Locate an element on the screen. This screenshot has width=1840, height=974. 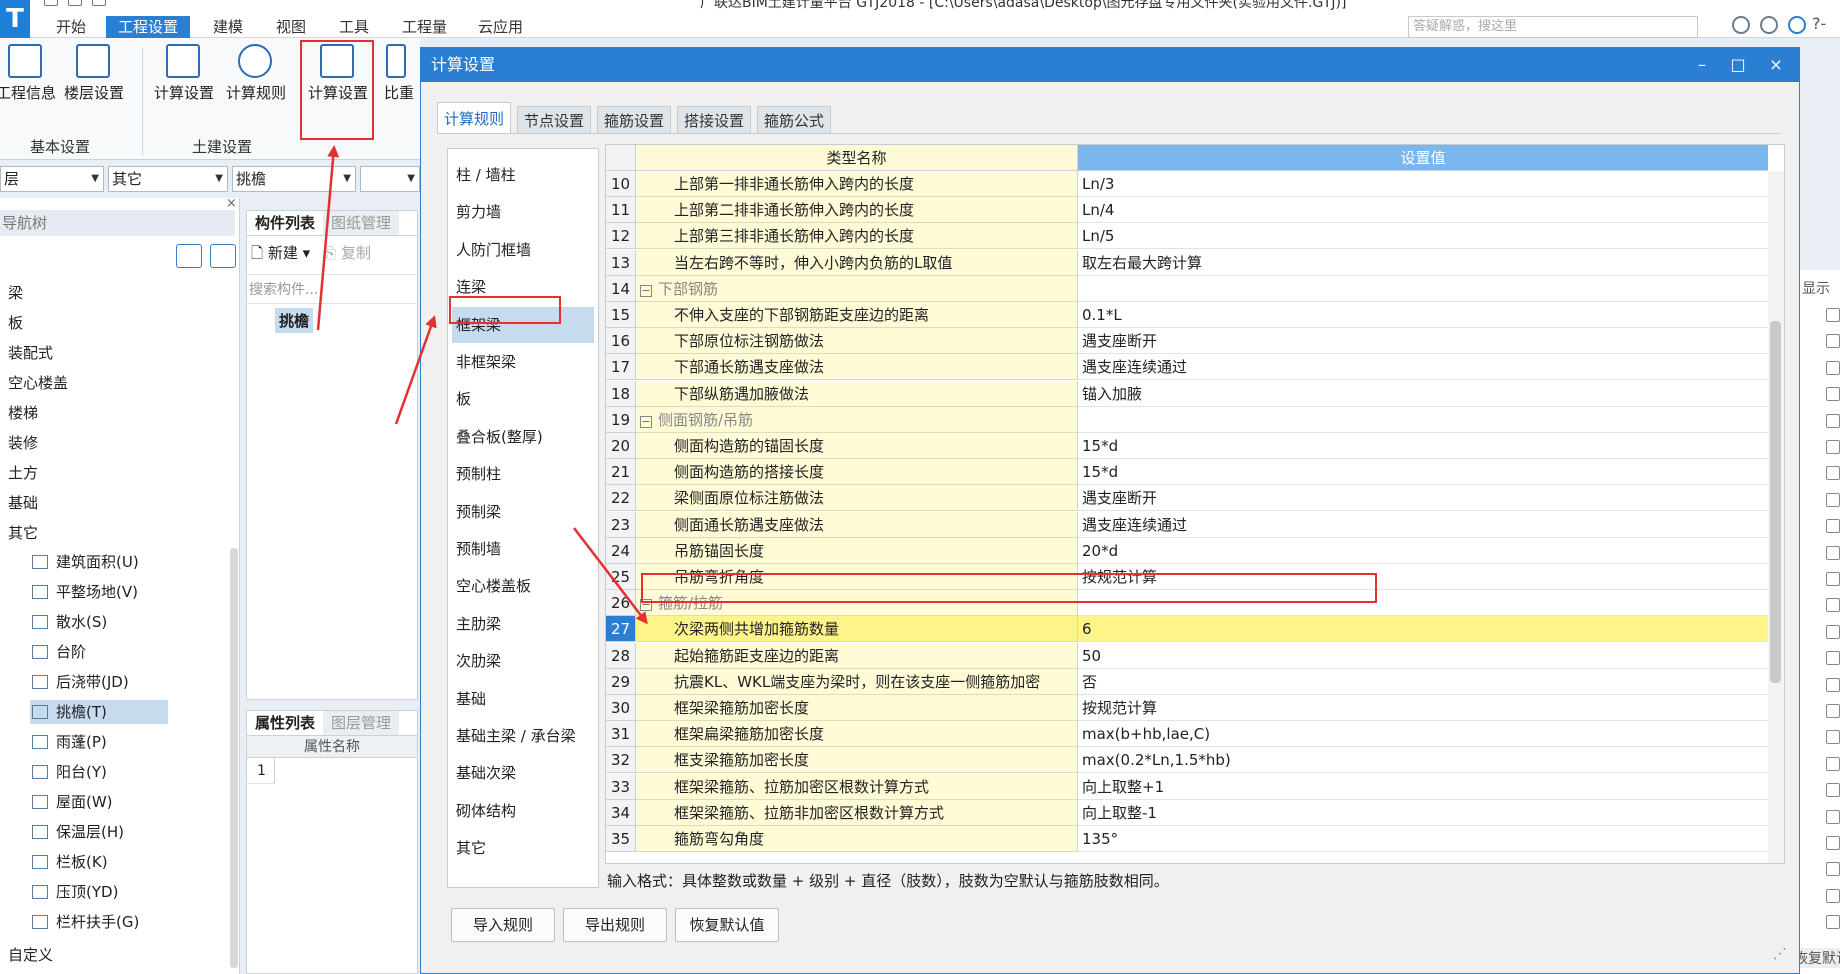
table-row: 27 次梁两侧共增加箍筋数量 6 is located at coordinates (1187, 629).